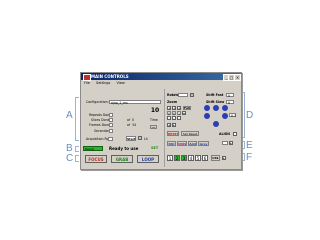 This screenshot has height=240, width=320. I want to click on align-checkbox, so click(235, 134).